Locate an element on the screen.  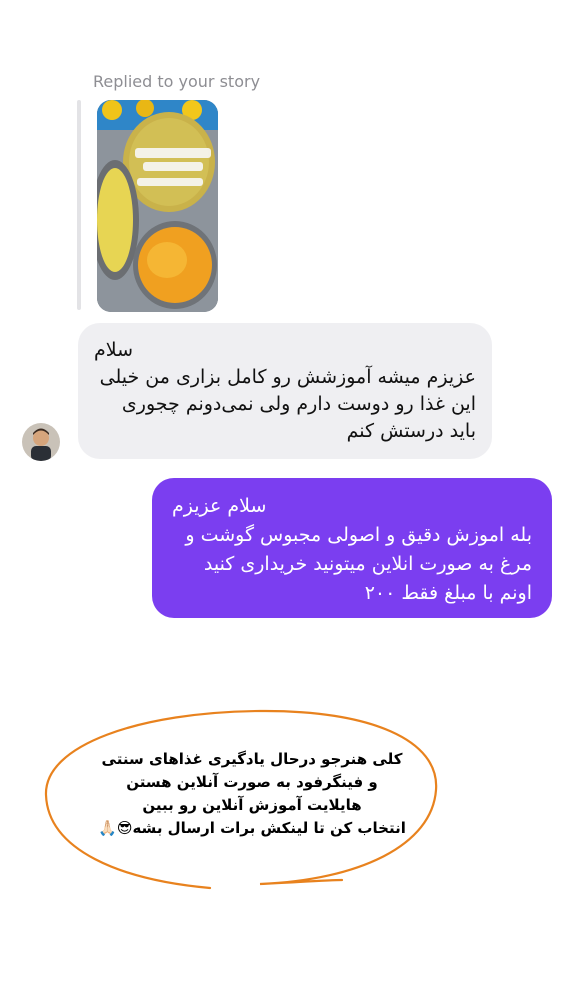
promo-line-2: و فینگرفود به صورت آنلاین هستن is located at coordinates (252, 782).